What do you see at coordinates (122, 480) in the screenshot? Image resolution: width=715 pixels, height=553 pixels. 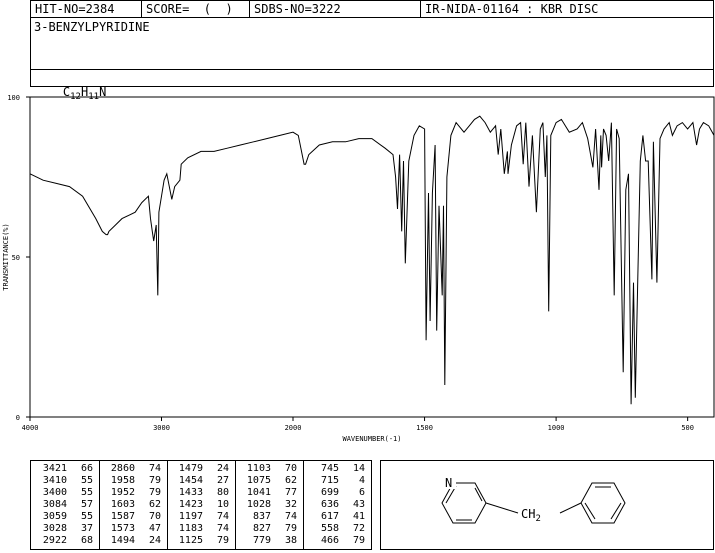 I see `peak-wavenumber: 1958` at bounding box center [122, 480].